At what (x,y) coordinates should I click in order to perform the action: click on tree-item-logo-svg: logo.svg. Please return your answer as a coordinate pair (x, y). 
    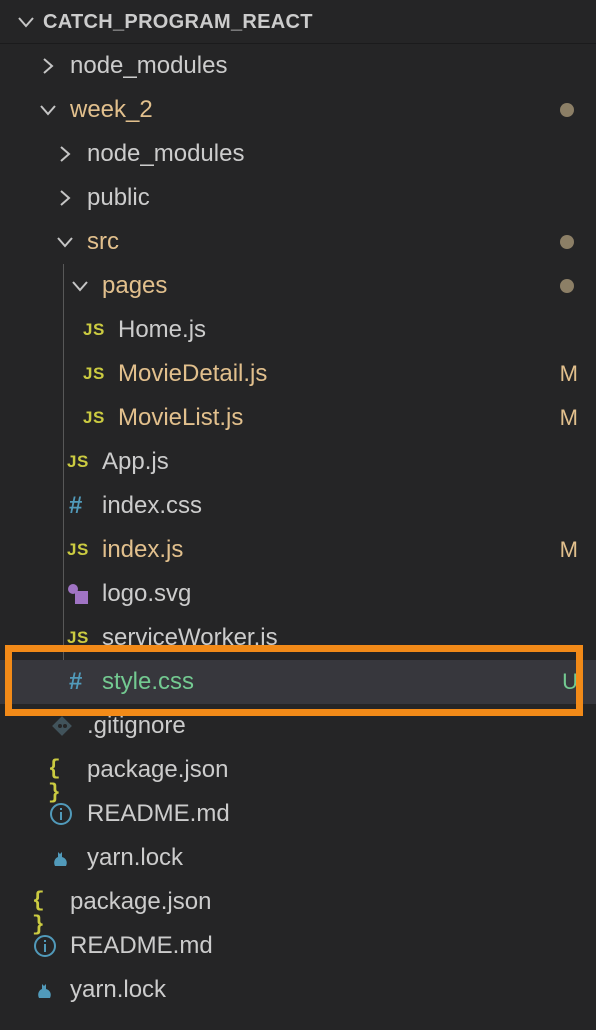
    Looking at the image, I should click on (298, 594).